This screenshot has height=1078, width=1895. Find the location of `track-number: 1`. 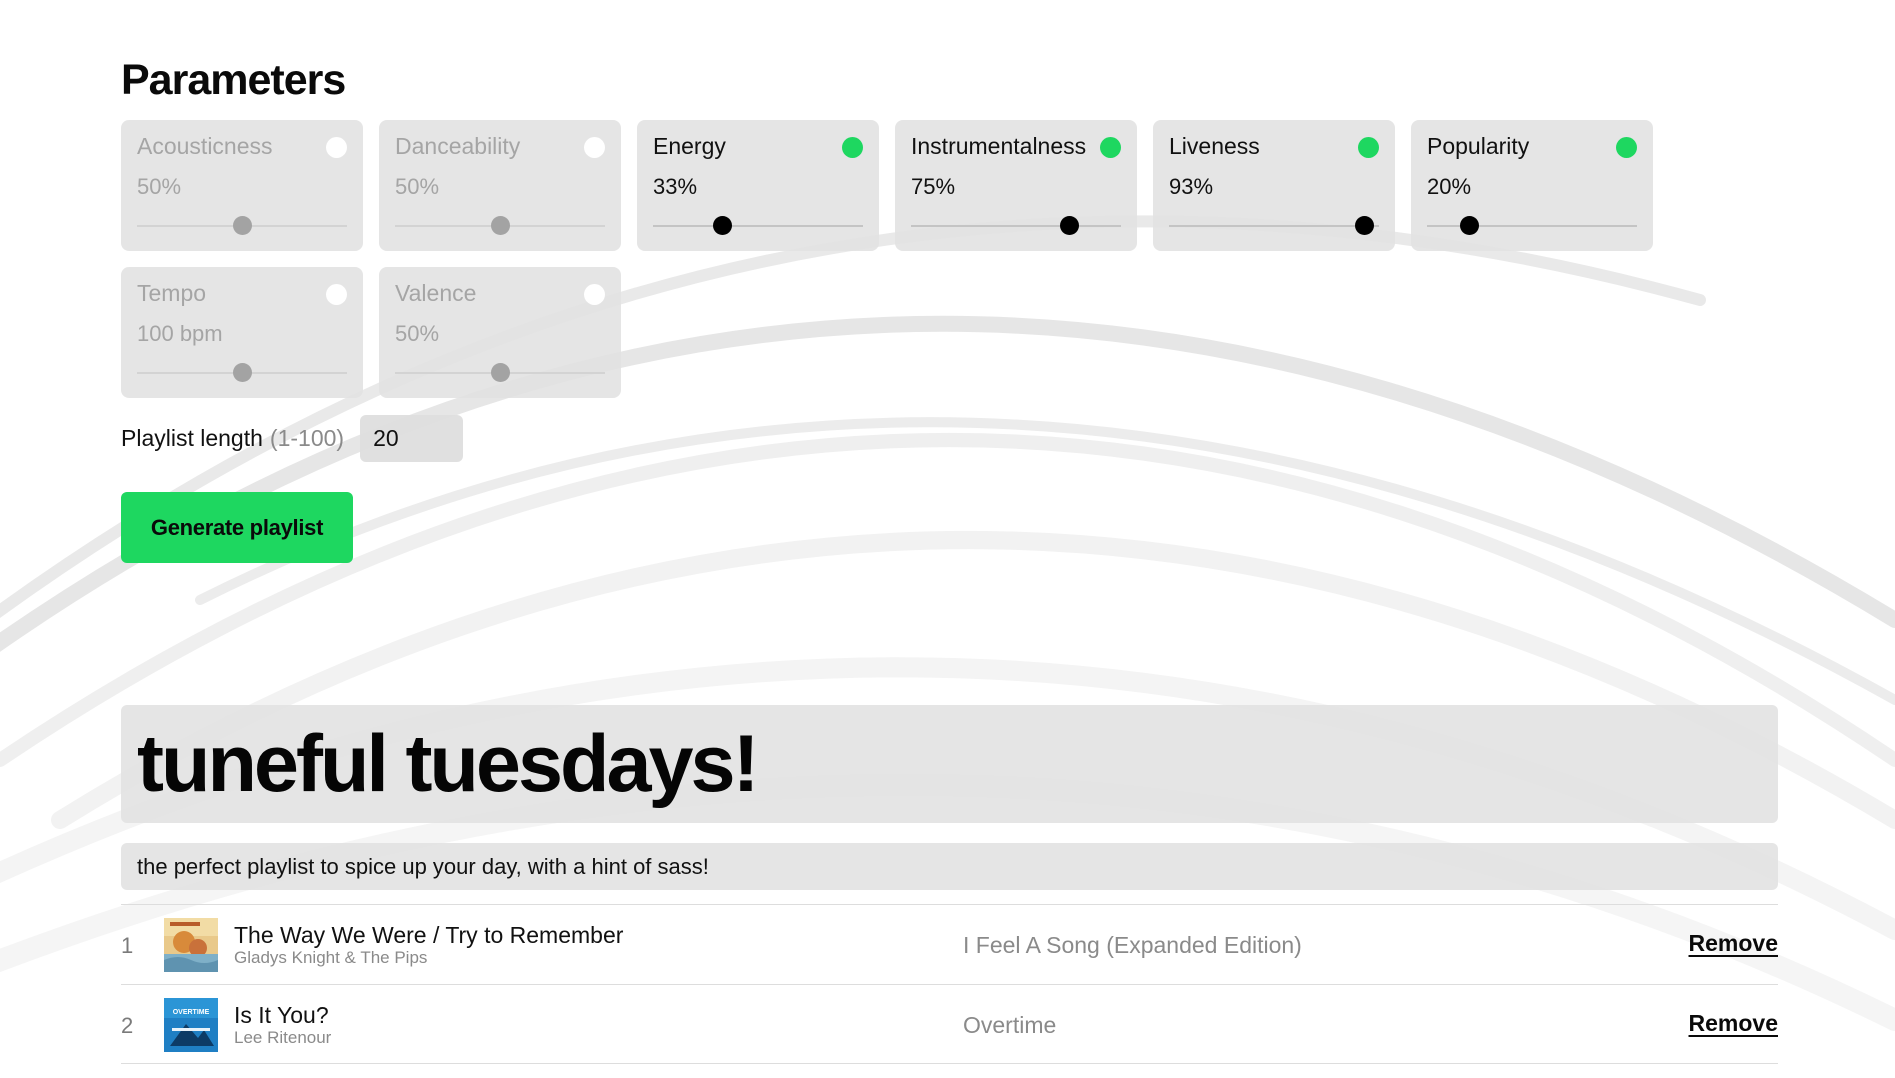

track-number: 1 is located at coordinates (127, 945).